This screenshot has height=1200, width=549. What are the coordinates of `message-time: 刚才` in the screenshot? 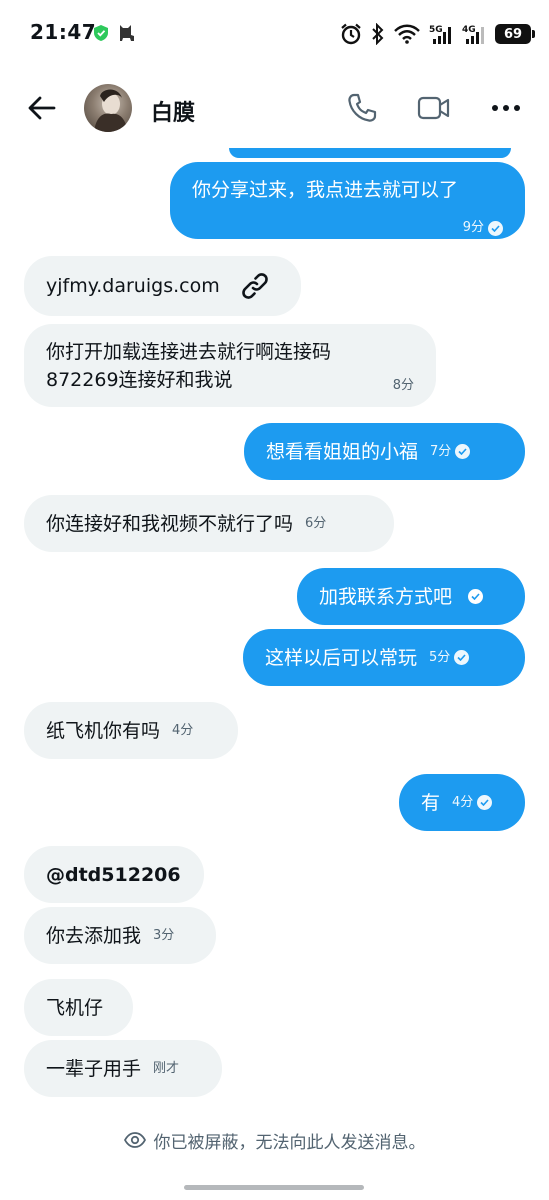 It's located at (166, 1068).